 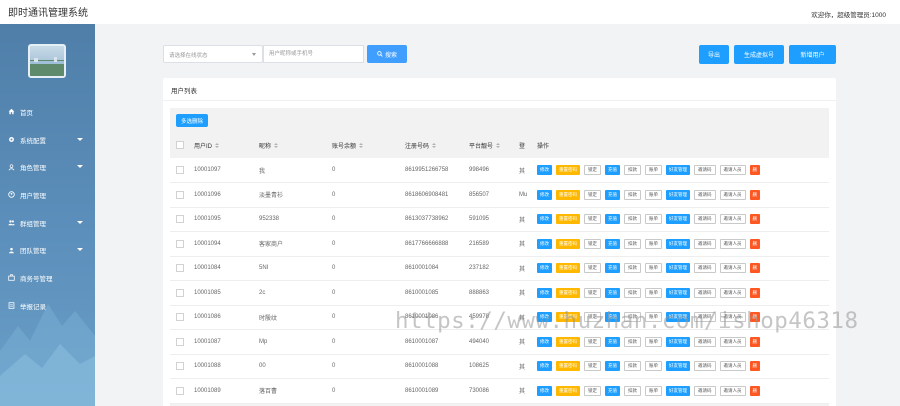 I want to click on sidebar-item-6: 团队管理, so click(x=47, y=250).